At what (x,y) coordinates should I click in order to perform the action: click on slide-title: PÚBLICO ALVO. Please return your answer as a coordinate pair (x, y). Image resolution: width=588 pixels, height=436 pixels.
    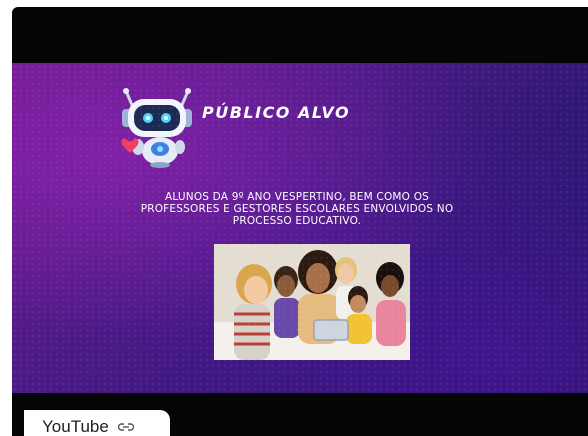
    Looking at the image, I should click on (276, 112).